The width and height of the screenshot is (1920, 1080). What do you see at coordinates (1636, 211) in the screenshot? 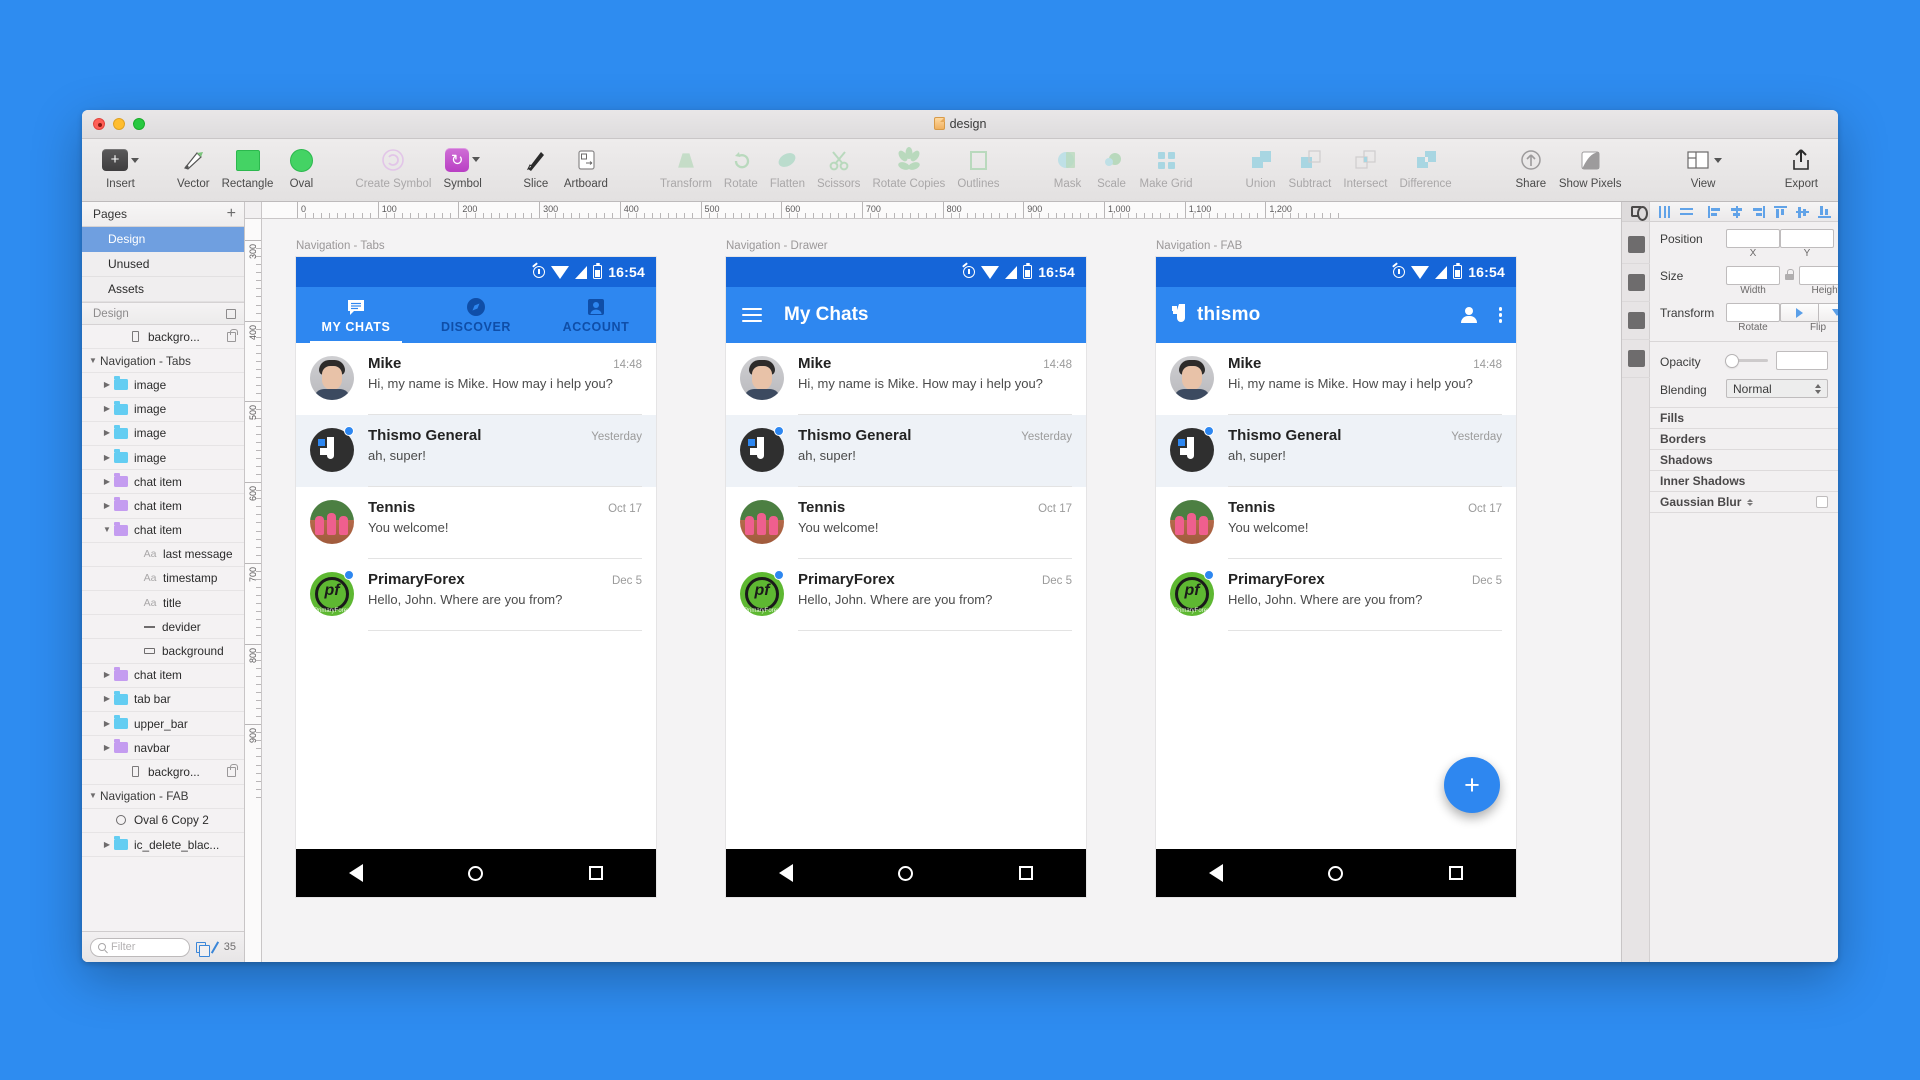
I see `toggle-inspector-button` at bounding box center [1636, 211].